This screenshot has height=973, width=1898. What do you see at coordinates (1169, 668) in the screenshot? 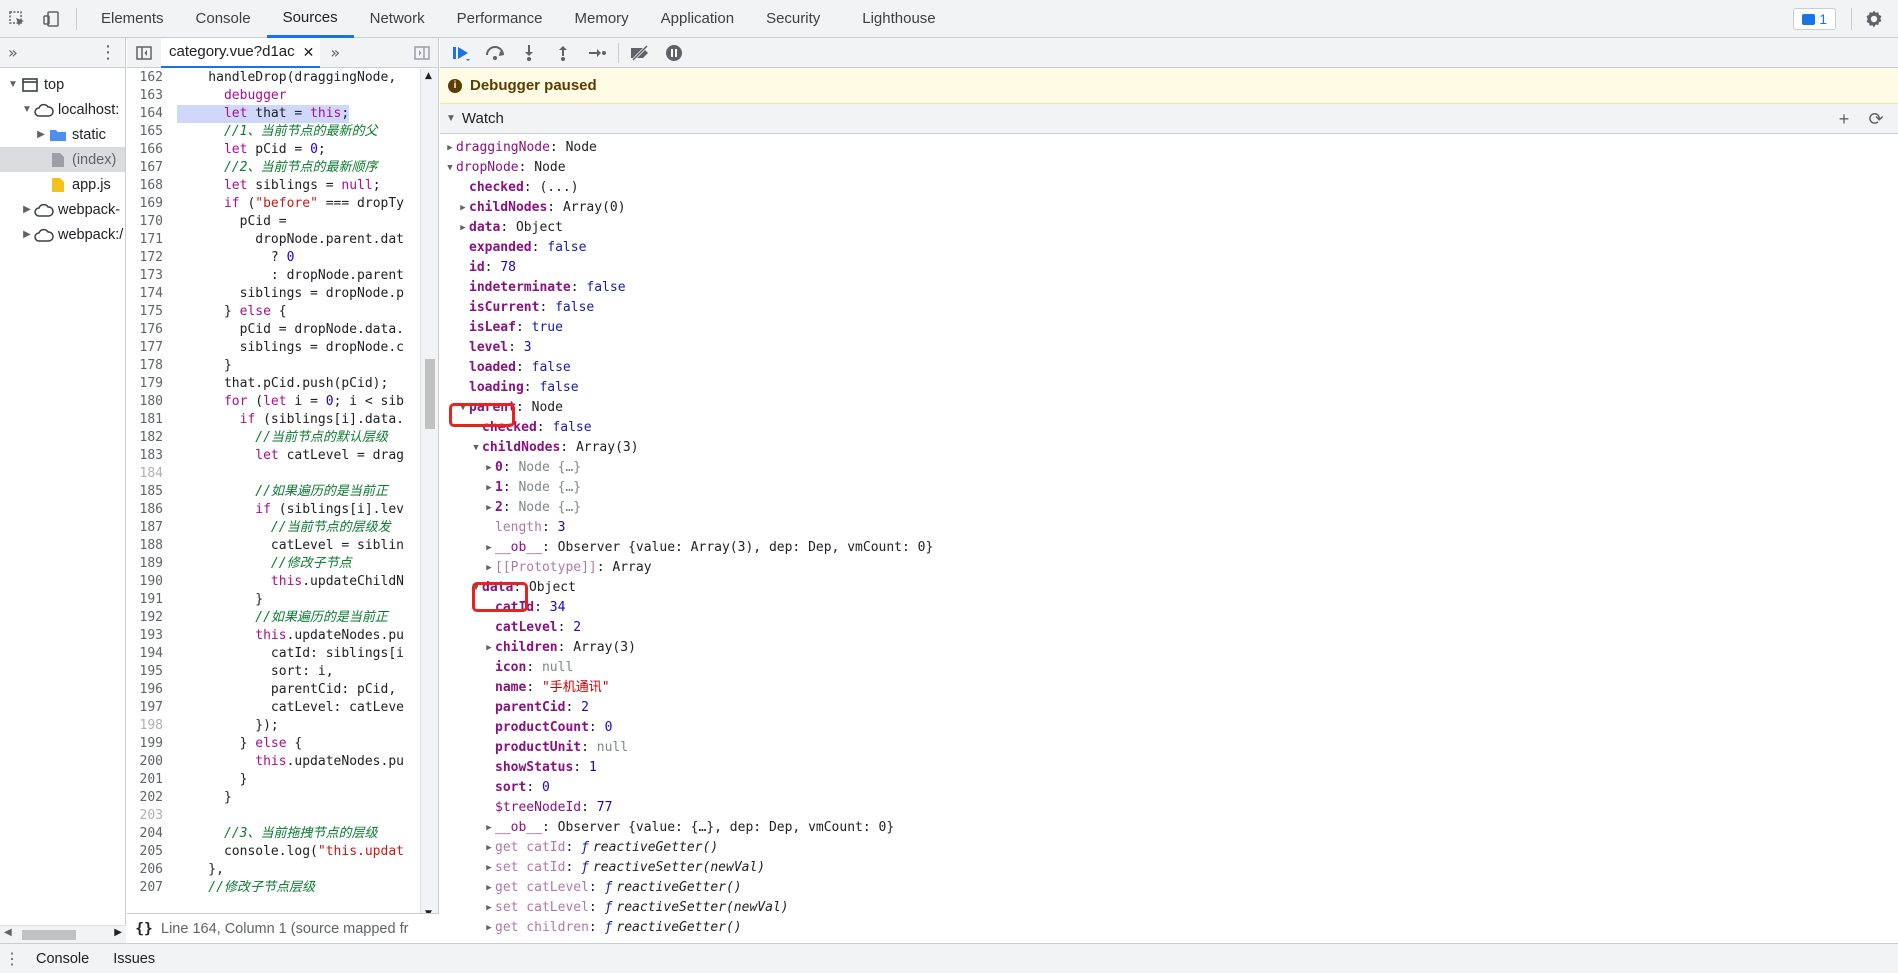
I see `watch-property-row: icon: null` at bounding box center [1169, 668].